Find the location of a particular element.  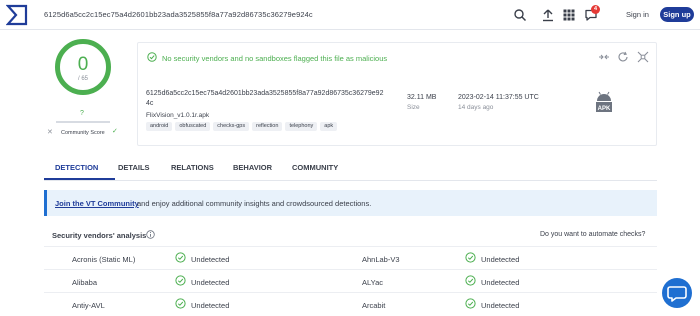

similar-files-icon is located at coordinates (604, 57).